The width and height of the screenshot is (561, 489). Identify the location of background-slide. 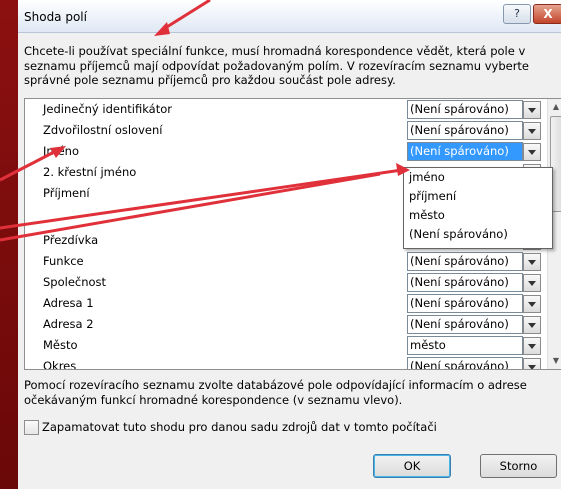
(9, 244).